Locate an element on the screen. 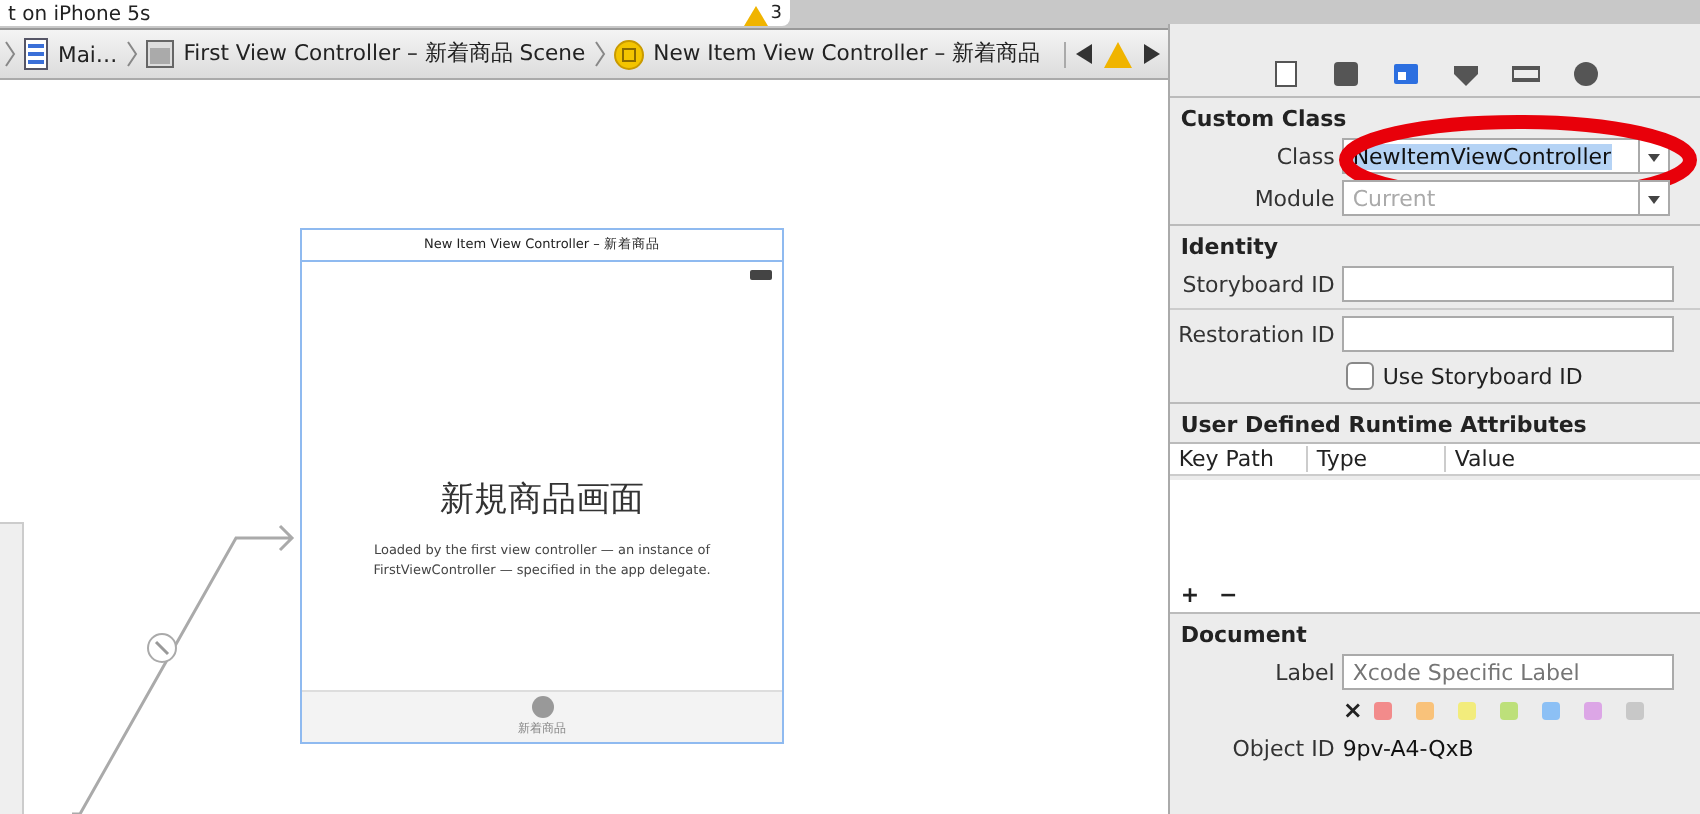 This screenshot has width=1700, height=814. storyboard-id-field is located at coordinates (1508, 284).